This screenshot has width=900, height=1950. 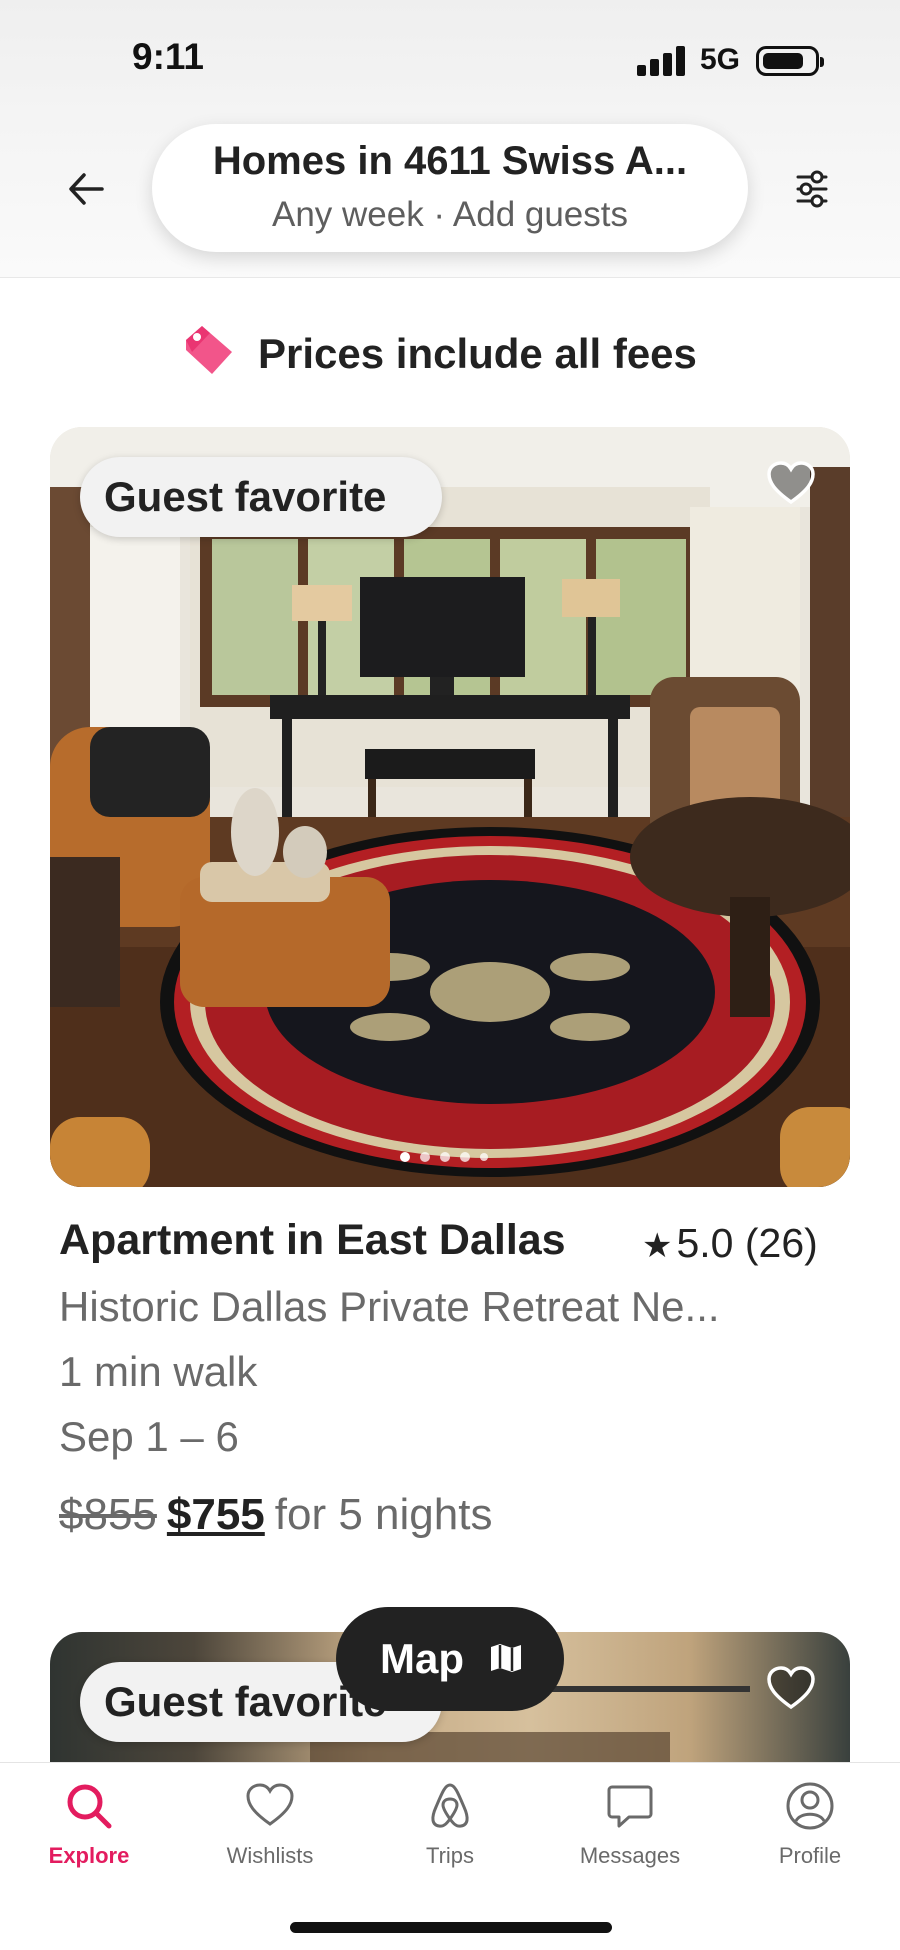 What do you see at coordinates (450, 1855) in the screenshot?
I see `tab-trips-label: Trips` at bounding box center [450, 1855].